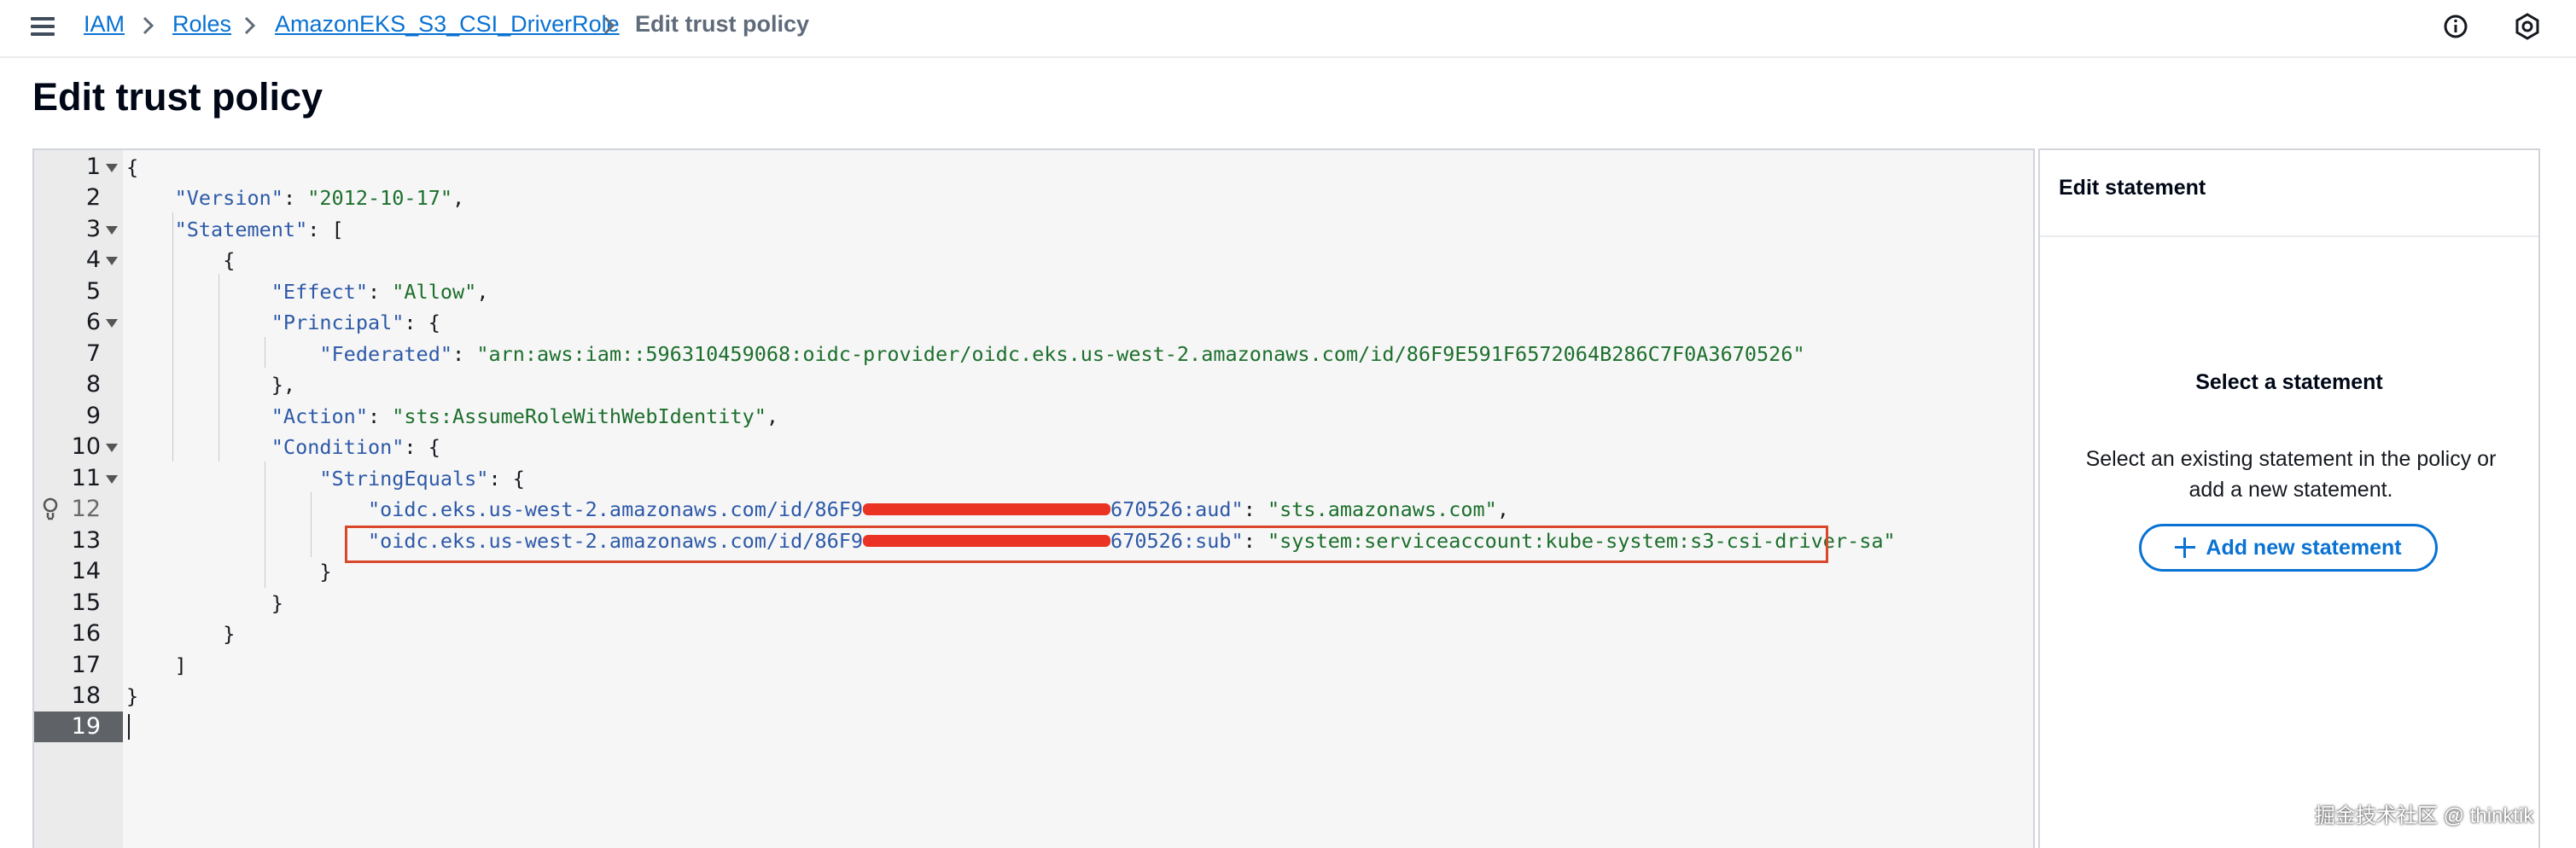 The image size is (2576, 848). I want to click on text-cursor, so click(129, 727).